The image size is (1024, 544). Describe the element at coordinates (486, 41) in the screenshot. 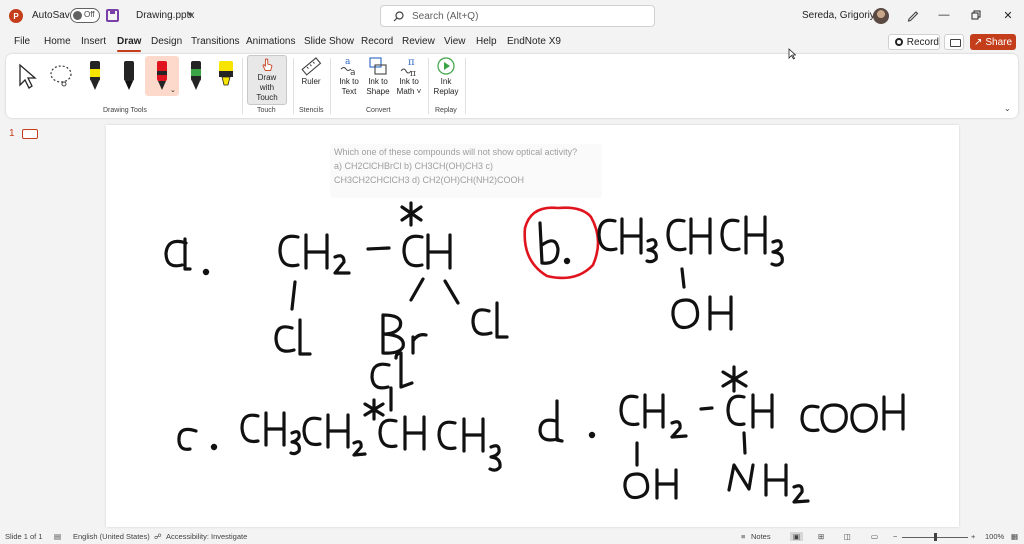

I see `tab-help: Help` at that location.